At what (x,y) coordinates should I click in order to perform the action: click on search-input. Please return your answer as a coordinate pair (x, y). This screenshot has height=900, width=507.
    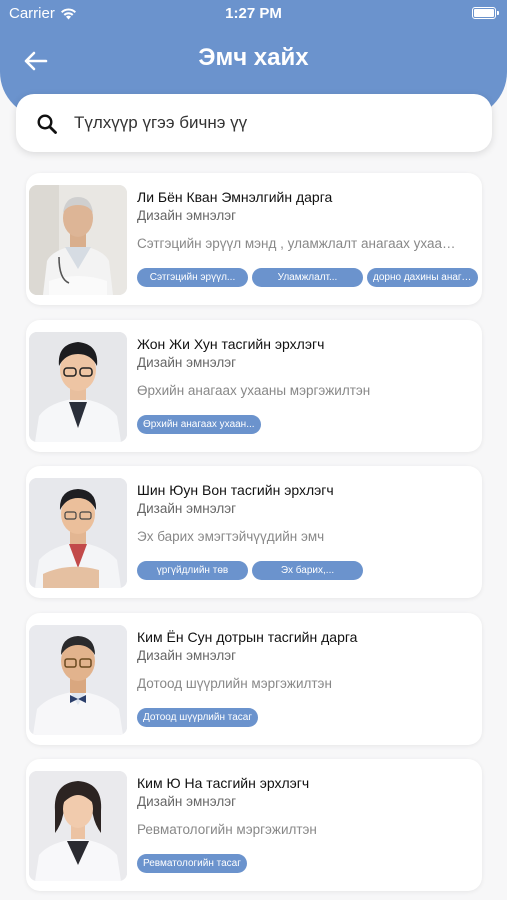
    Looking at the image, I should click on (274, 123).